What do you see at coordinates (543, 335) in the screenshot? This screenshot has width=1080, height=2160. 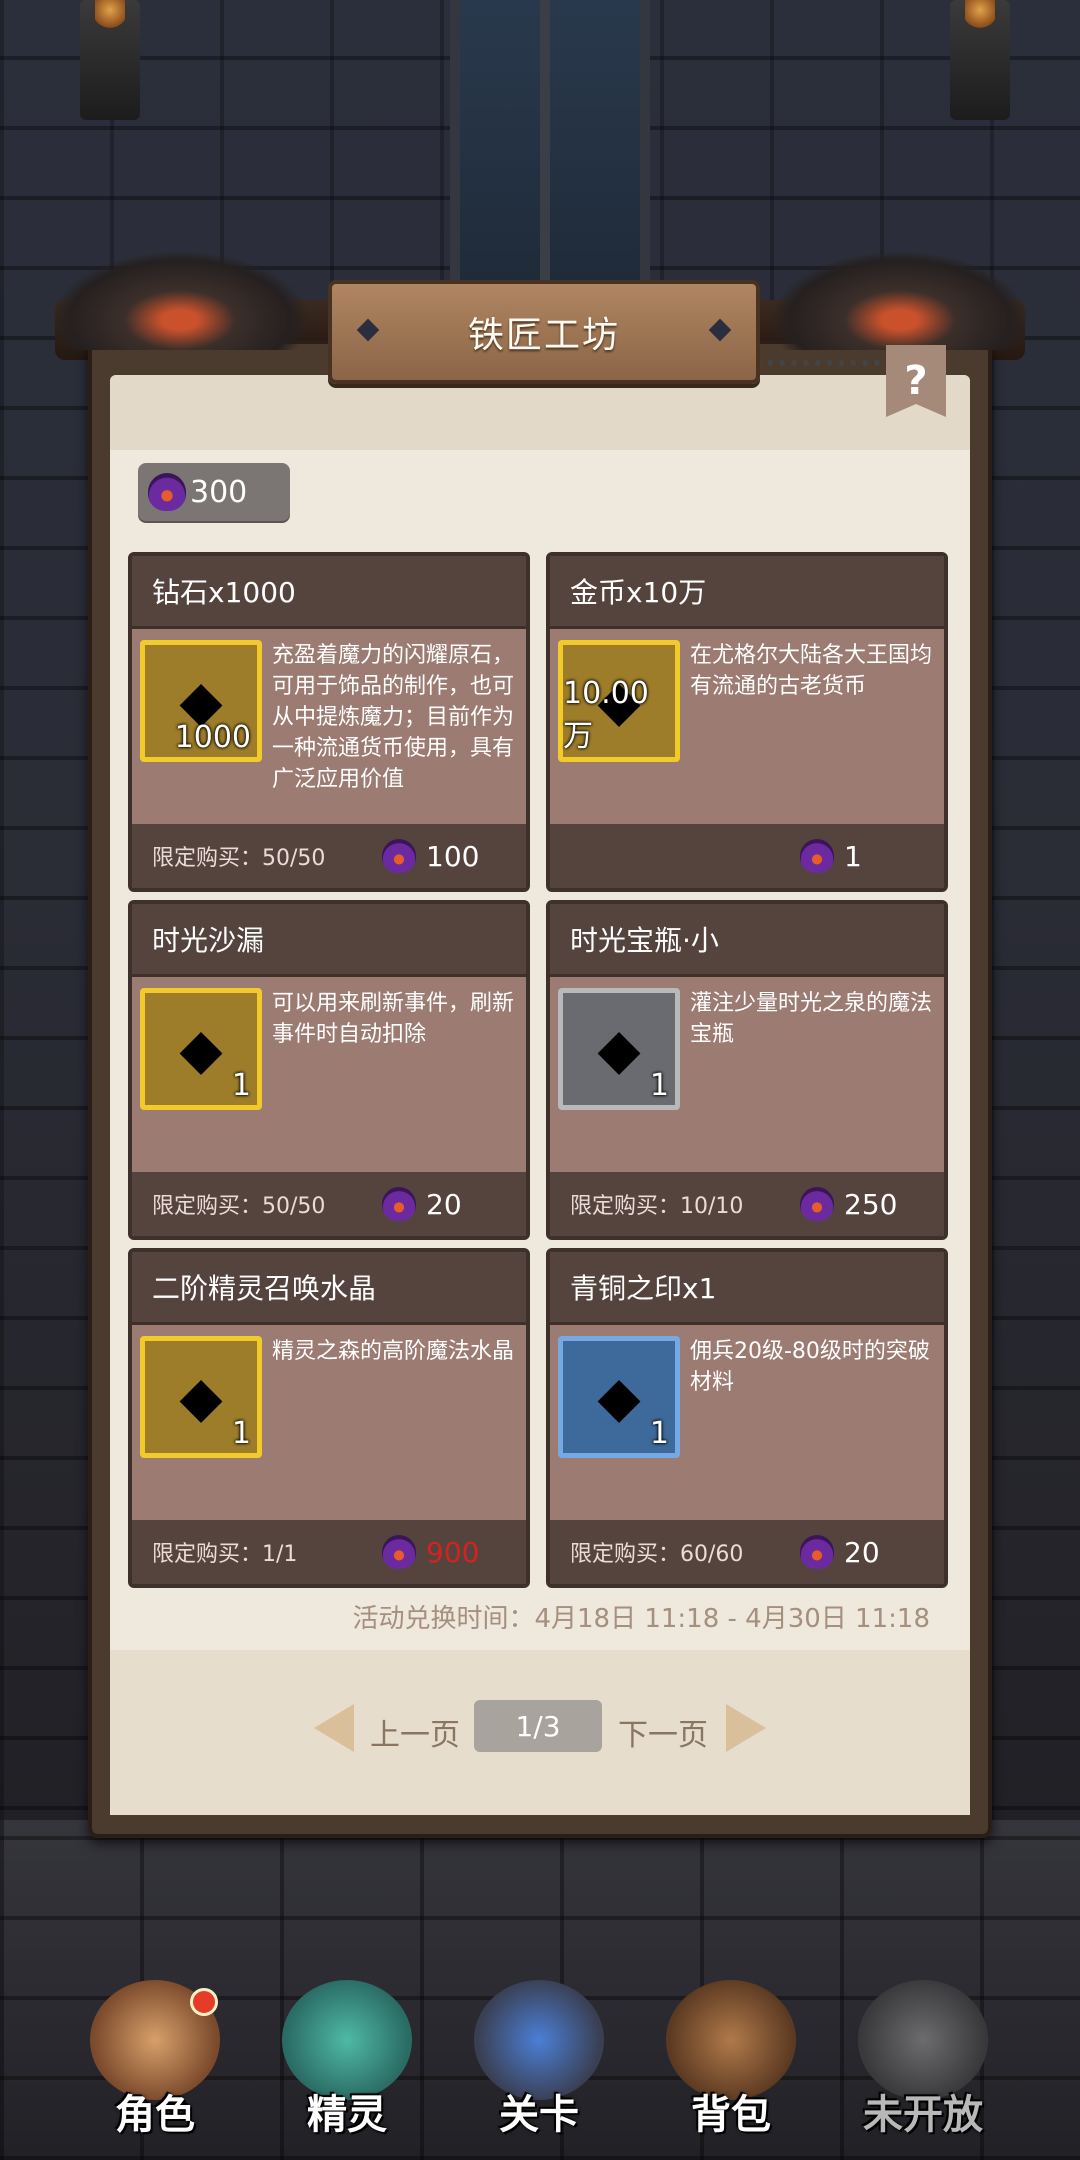 I see `page-title: 铁匠工坊` at bounding box center [543, 335].